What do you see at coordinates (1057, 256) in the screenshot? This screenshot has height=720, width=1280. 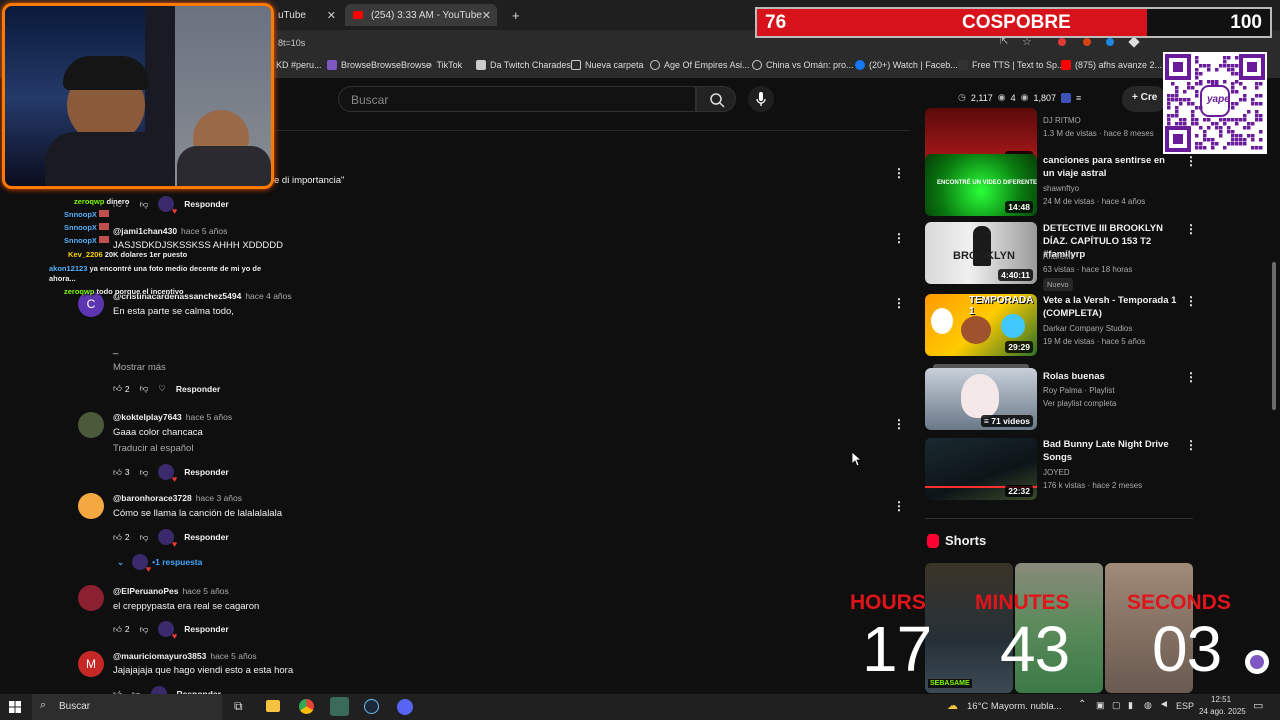 I see `video-channel: Andrexfi` at bounding box center [1057, 256].